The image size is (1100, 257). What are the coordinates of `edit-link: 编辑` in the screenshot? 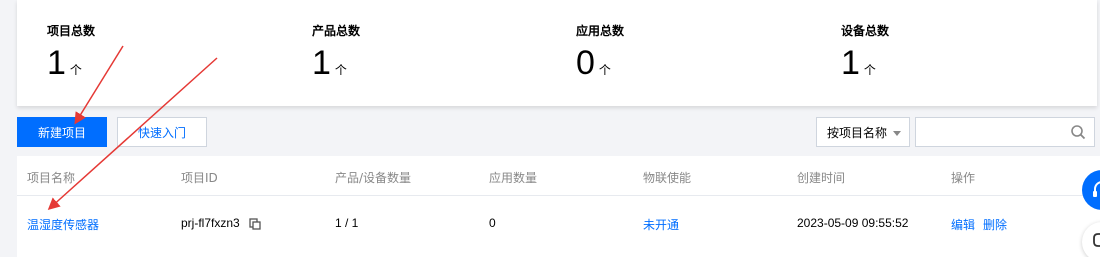 It's located at (963, 224).